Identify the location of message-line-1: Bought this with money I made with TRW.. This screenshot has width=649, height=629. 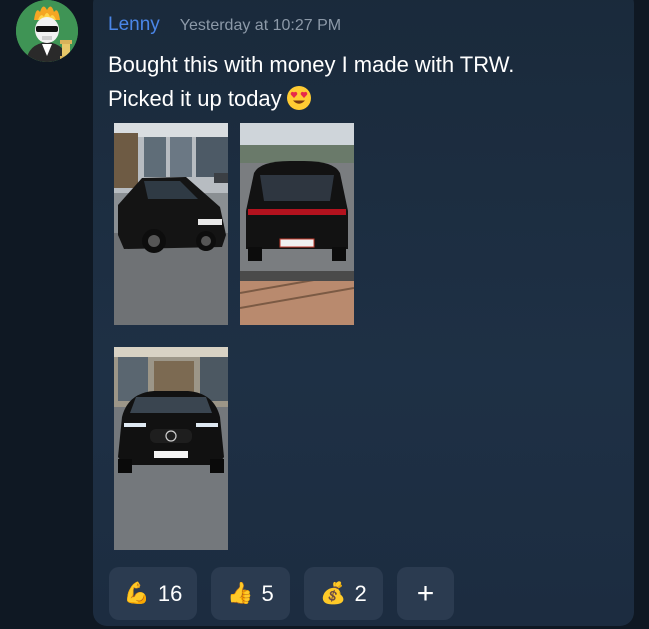
(311, 64).